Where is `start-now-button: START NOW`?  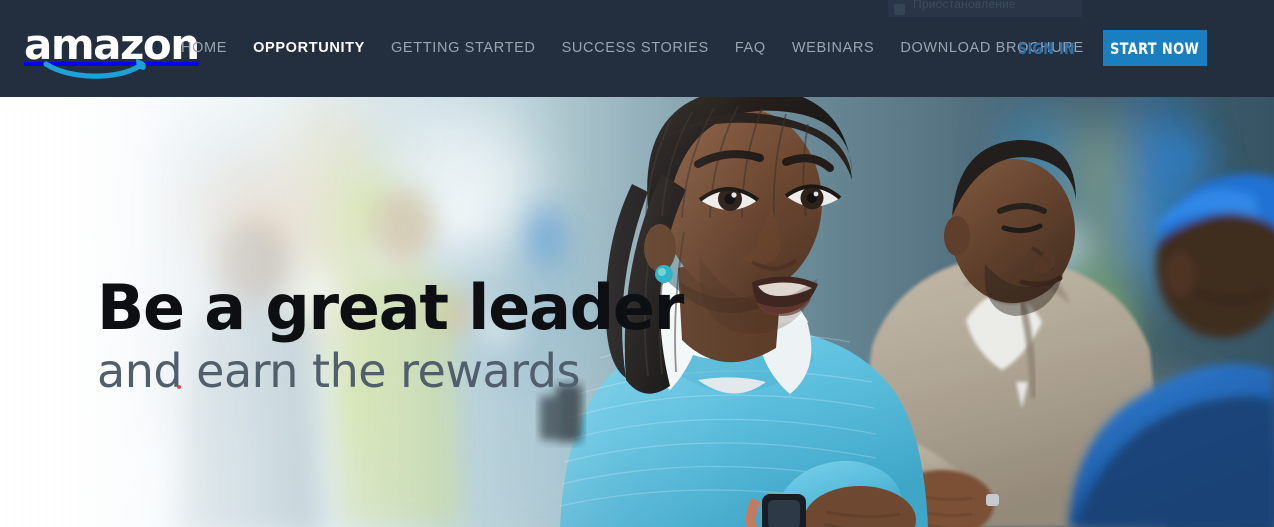
start-now-button: START NOW is located at coordinates (1155, 48).